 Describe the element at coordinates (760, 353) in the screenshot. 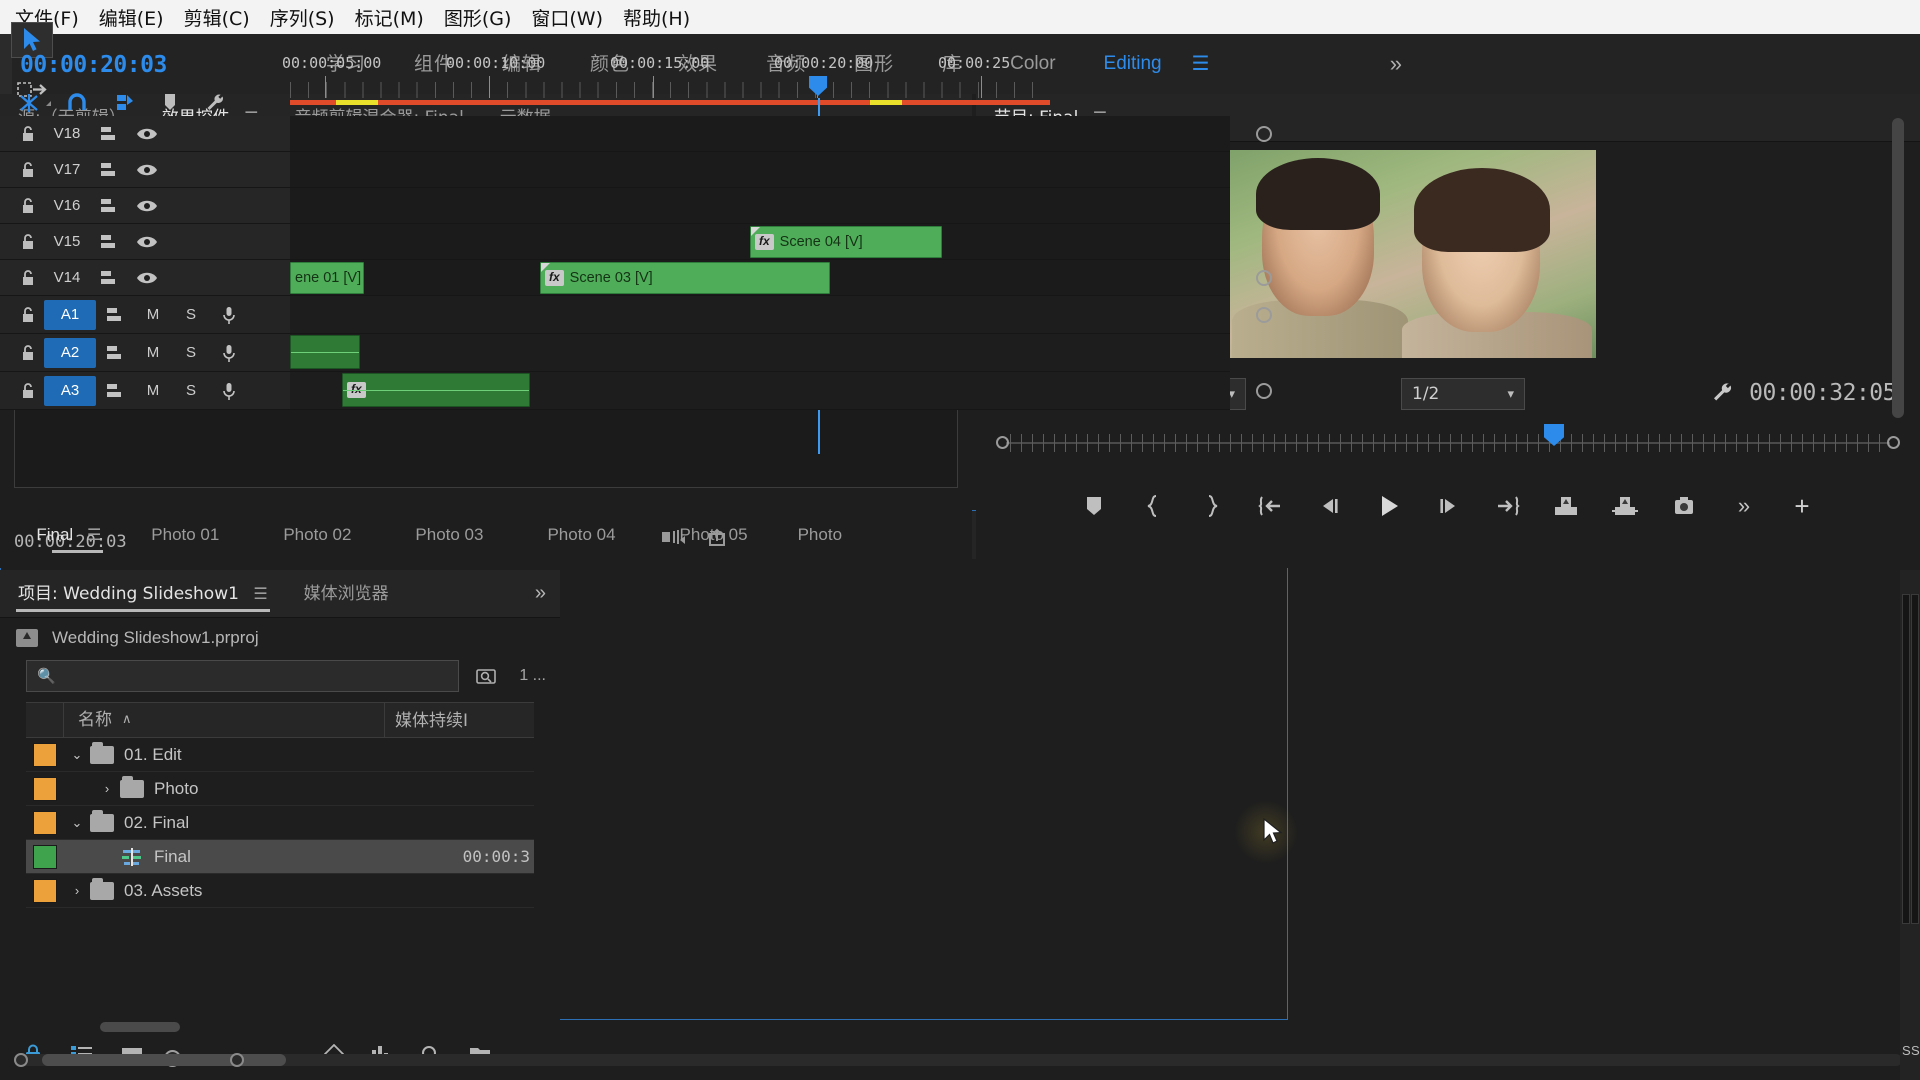

I see `lane-a2` at that location.